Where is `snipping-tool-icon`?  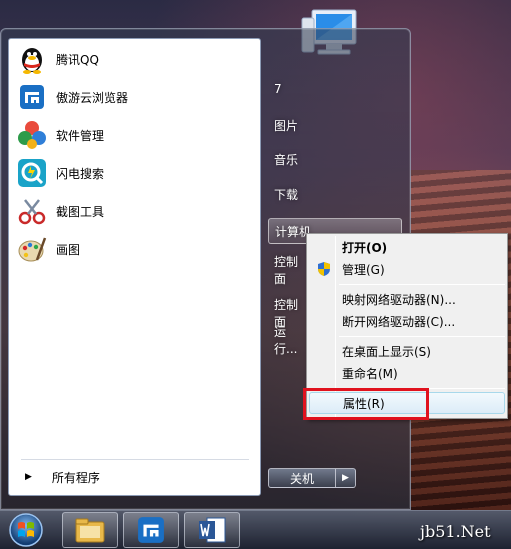 snipping-tool-icon is located at coordinates (32, 211).